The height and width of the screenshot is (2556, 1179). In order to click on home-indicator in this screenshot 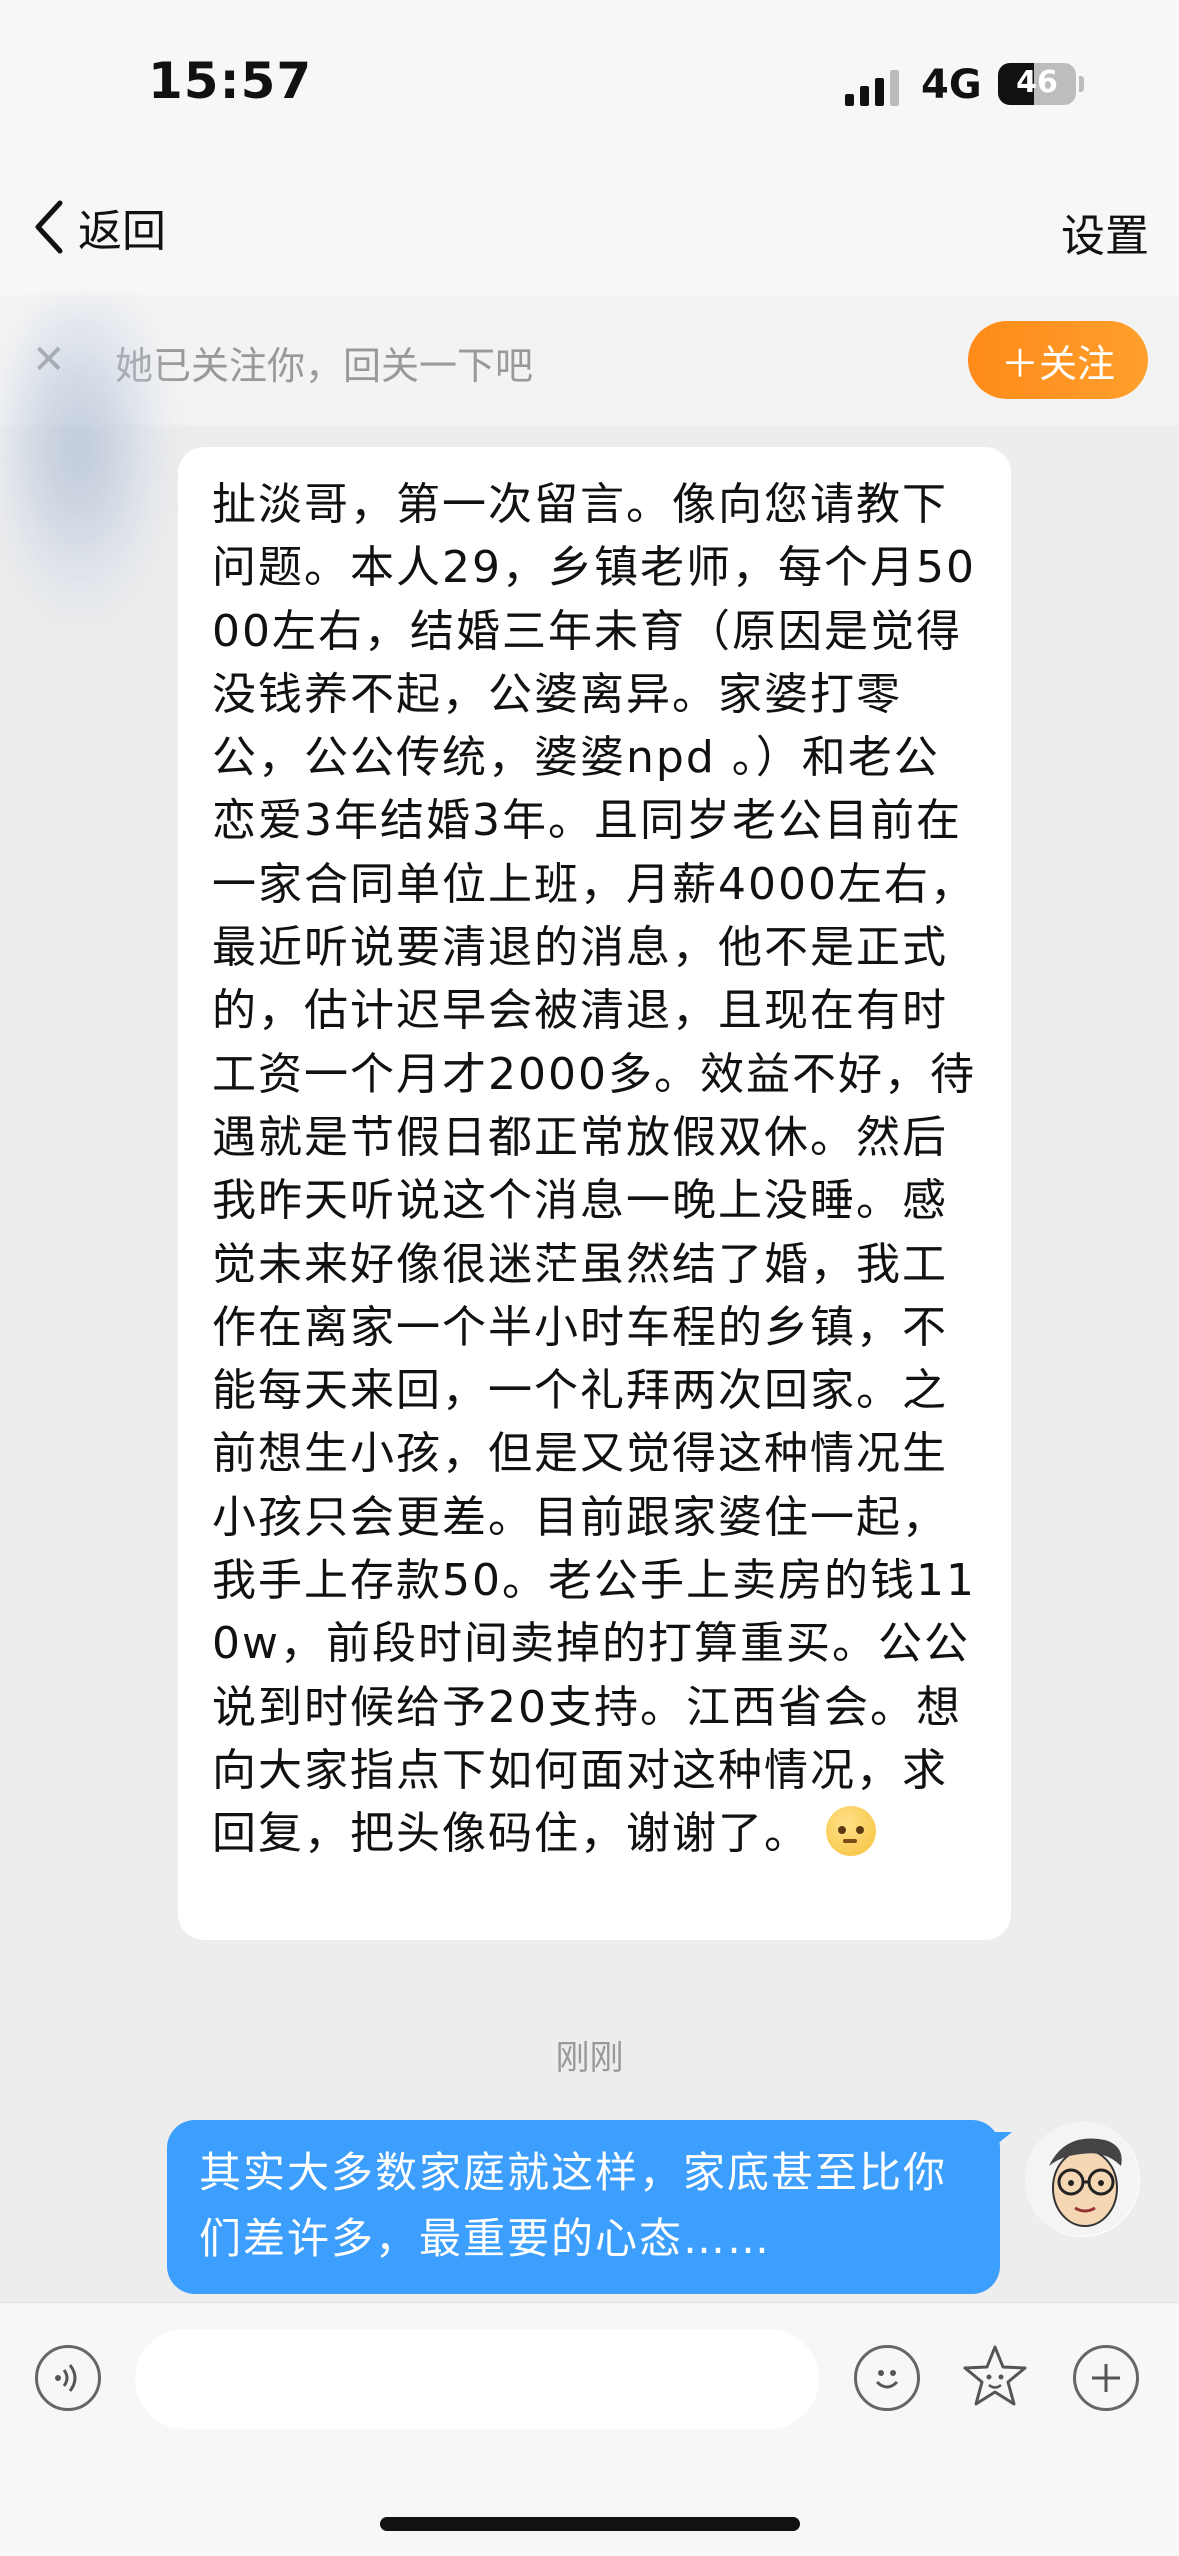, I will do `click(590, 2524)`.